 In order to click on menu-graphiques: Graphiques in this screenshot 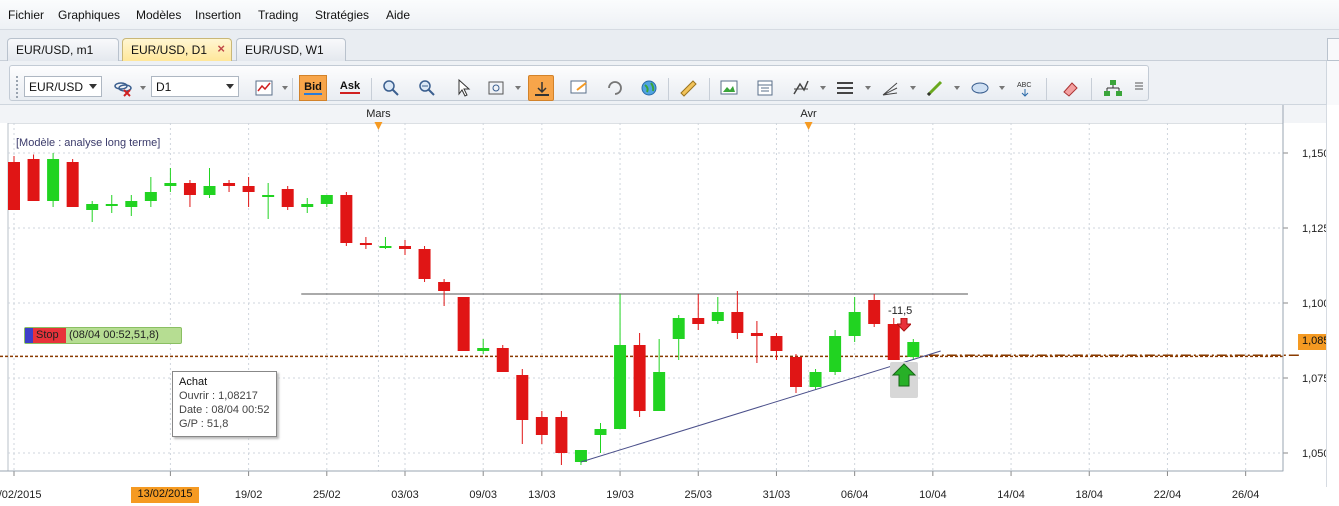, I will do `click(89, 15)`.